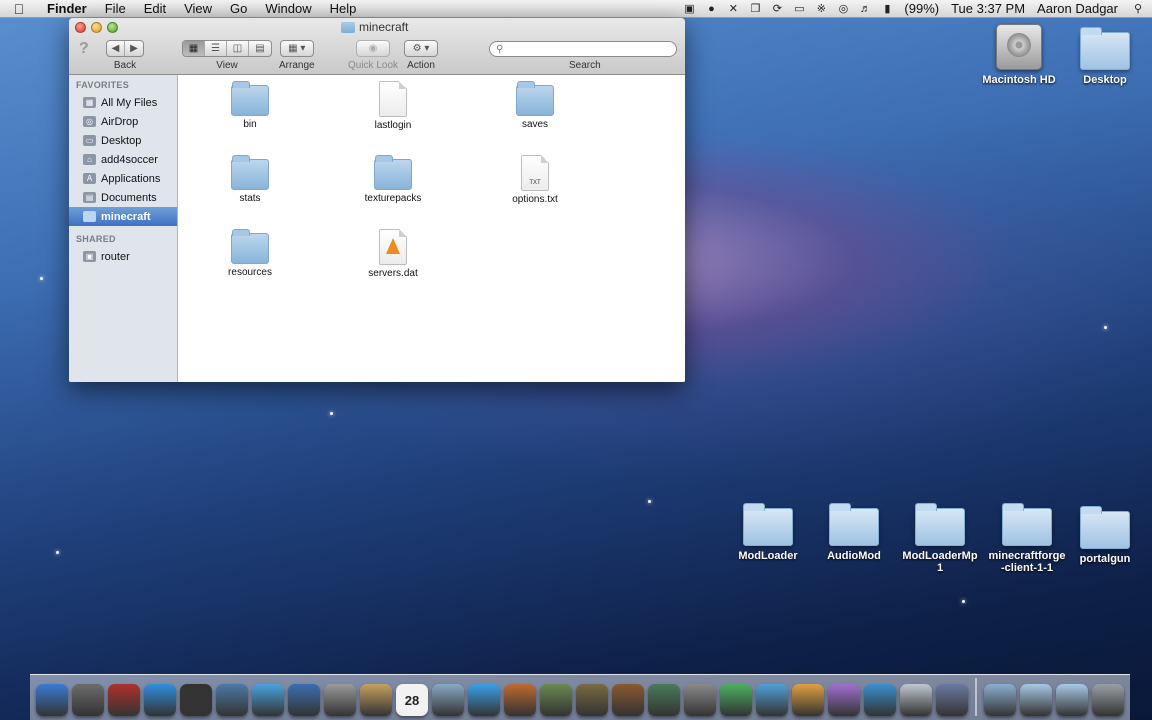  I want to click on pen-icon, so click(520, 700).